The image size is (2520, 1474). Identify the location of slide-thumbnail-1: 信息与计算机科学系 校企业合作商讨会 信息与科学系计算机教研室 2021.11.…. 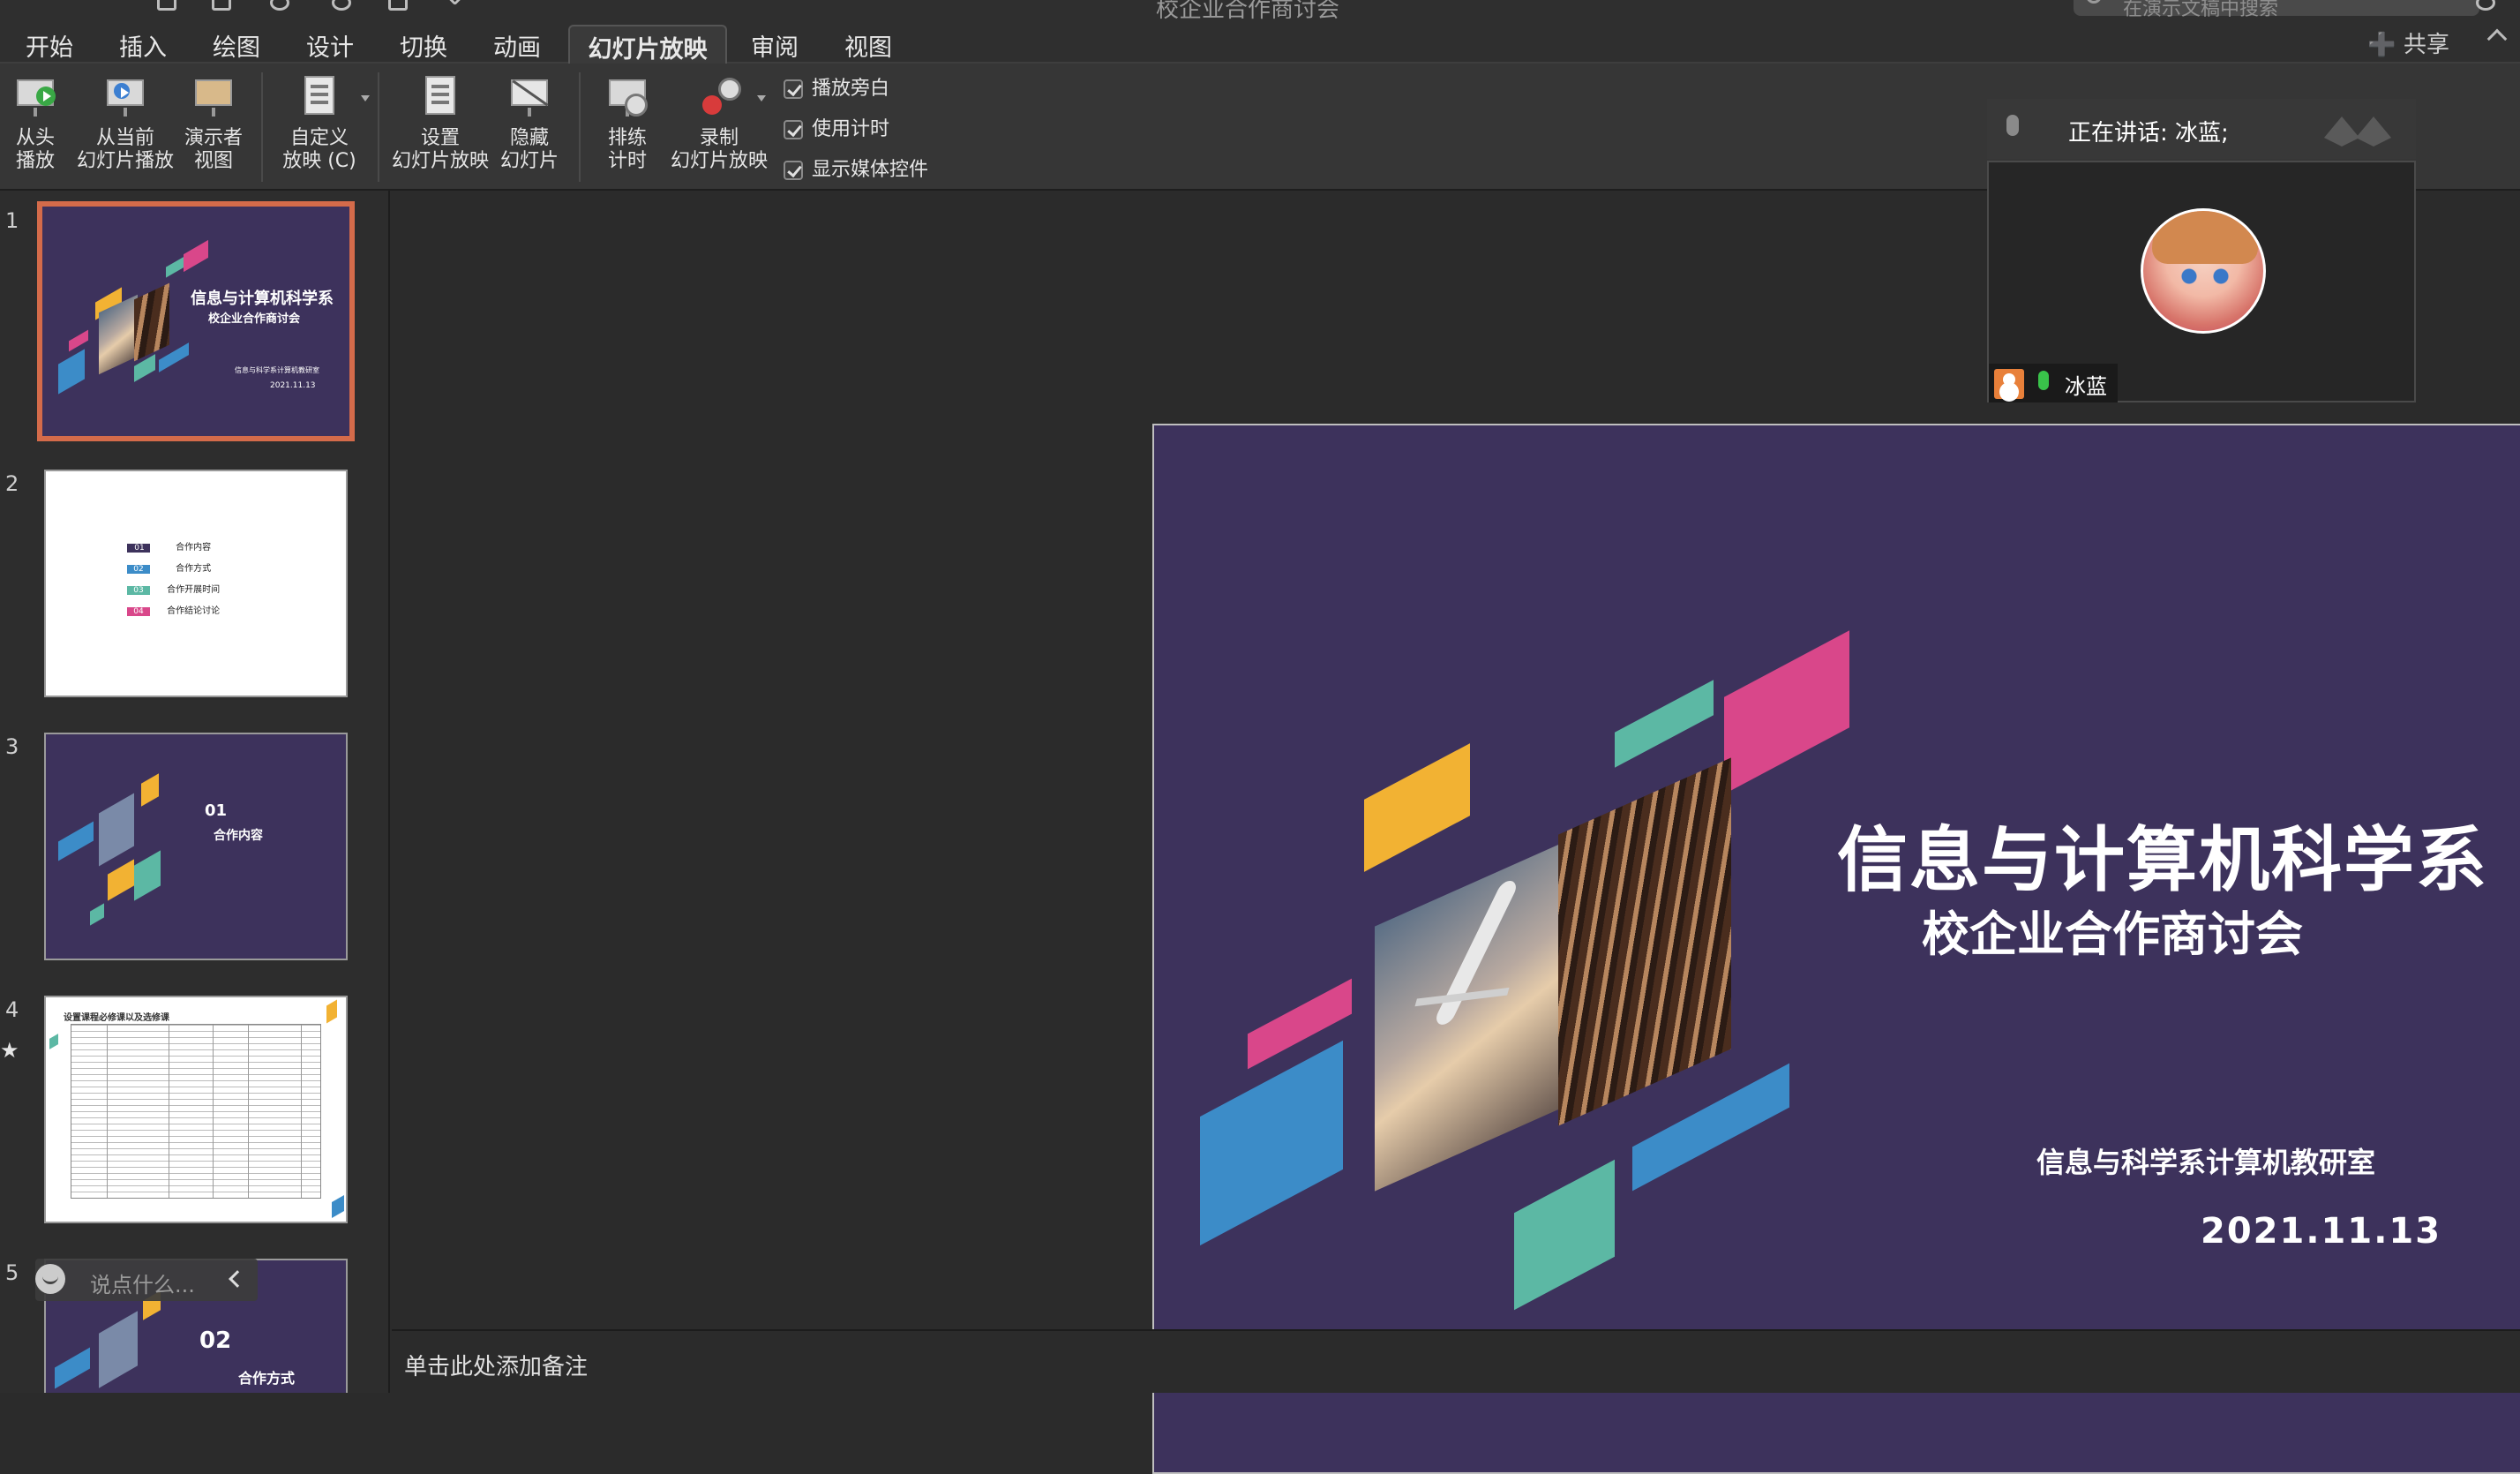
(196, 321).